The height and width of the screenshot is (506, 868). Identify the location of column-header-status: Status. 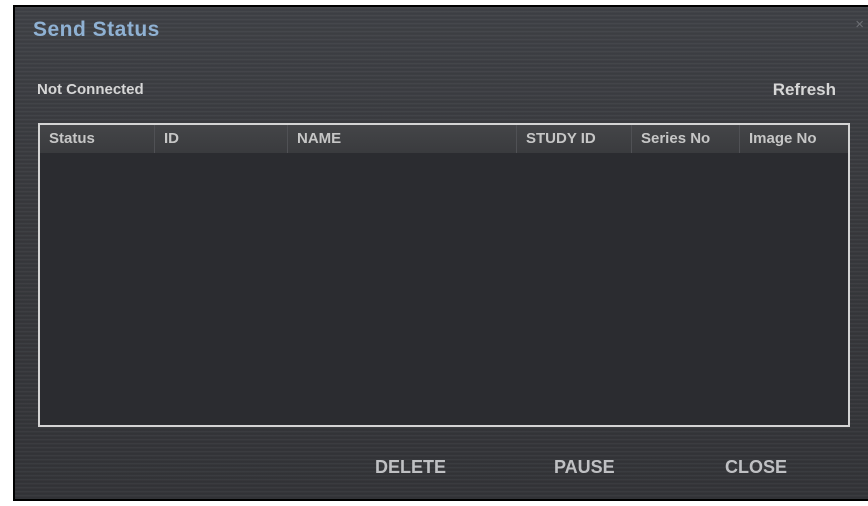
(97, 139).